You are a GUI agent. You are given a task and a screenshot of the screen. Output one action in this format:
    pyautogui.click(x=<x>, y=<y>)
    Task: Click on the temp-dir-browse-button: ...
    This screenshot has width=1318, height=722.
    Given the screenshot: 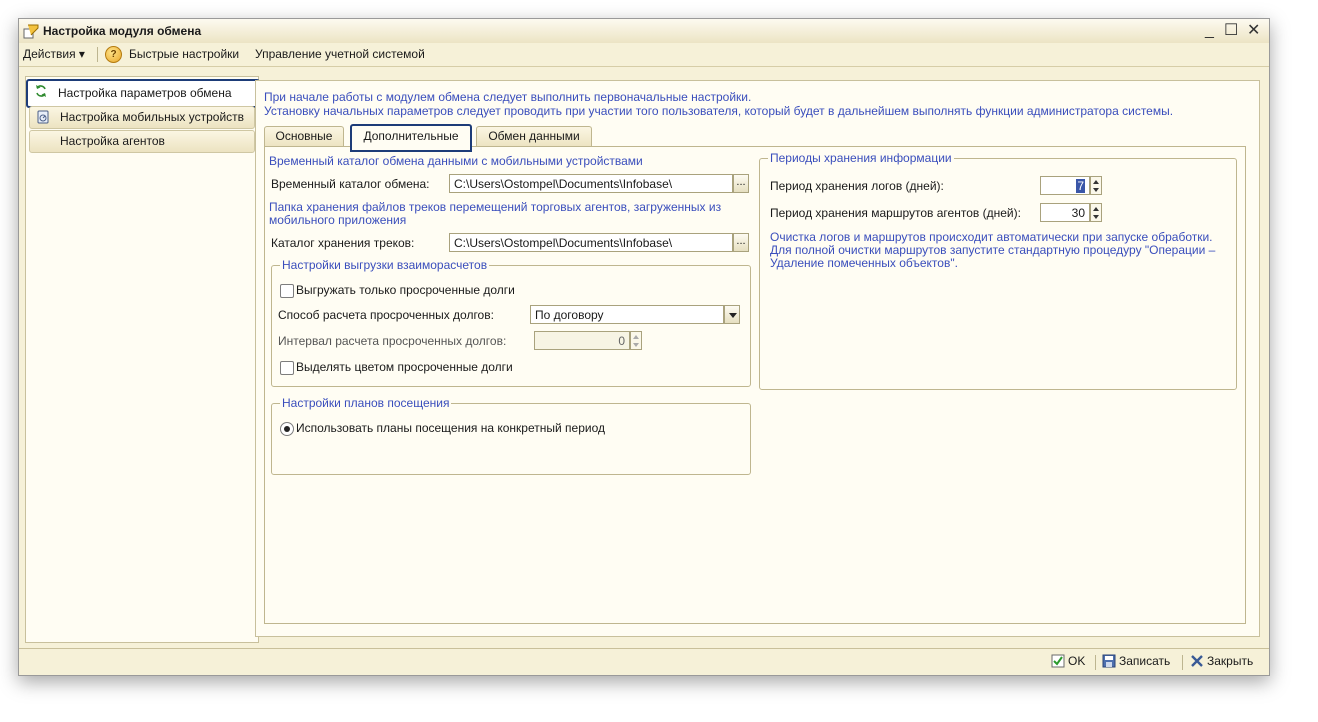 What is the action you would take?
    pyautogui.click(x=741, y=183)
    